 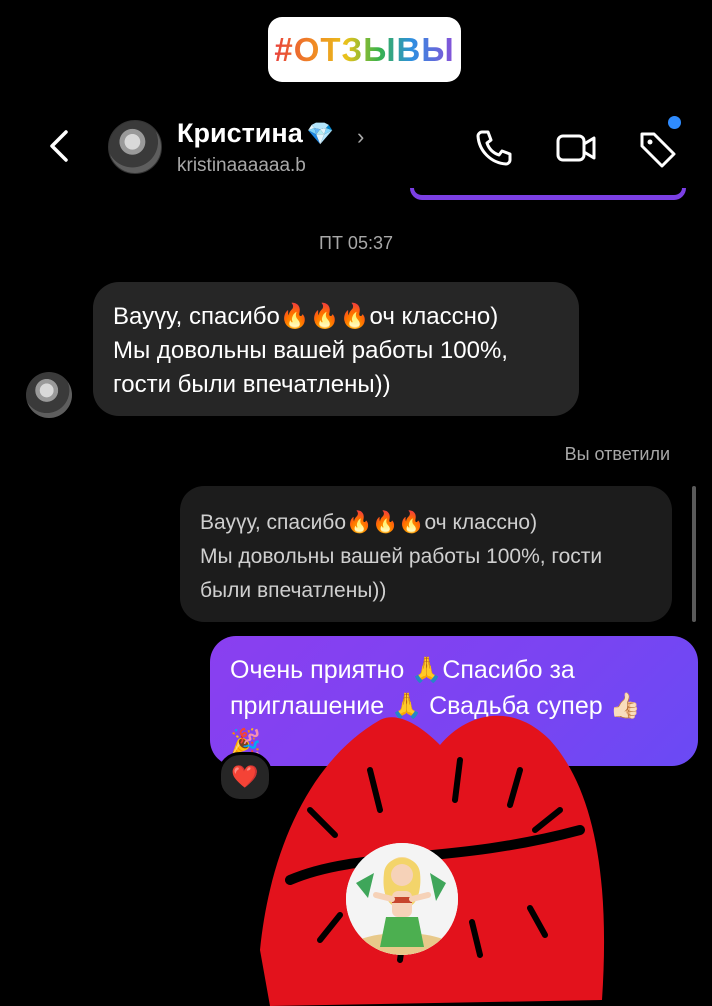 I want to click on message-line: Очень приятно 🙏Спасибо за, so click(x=402, y=670).